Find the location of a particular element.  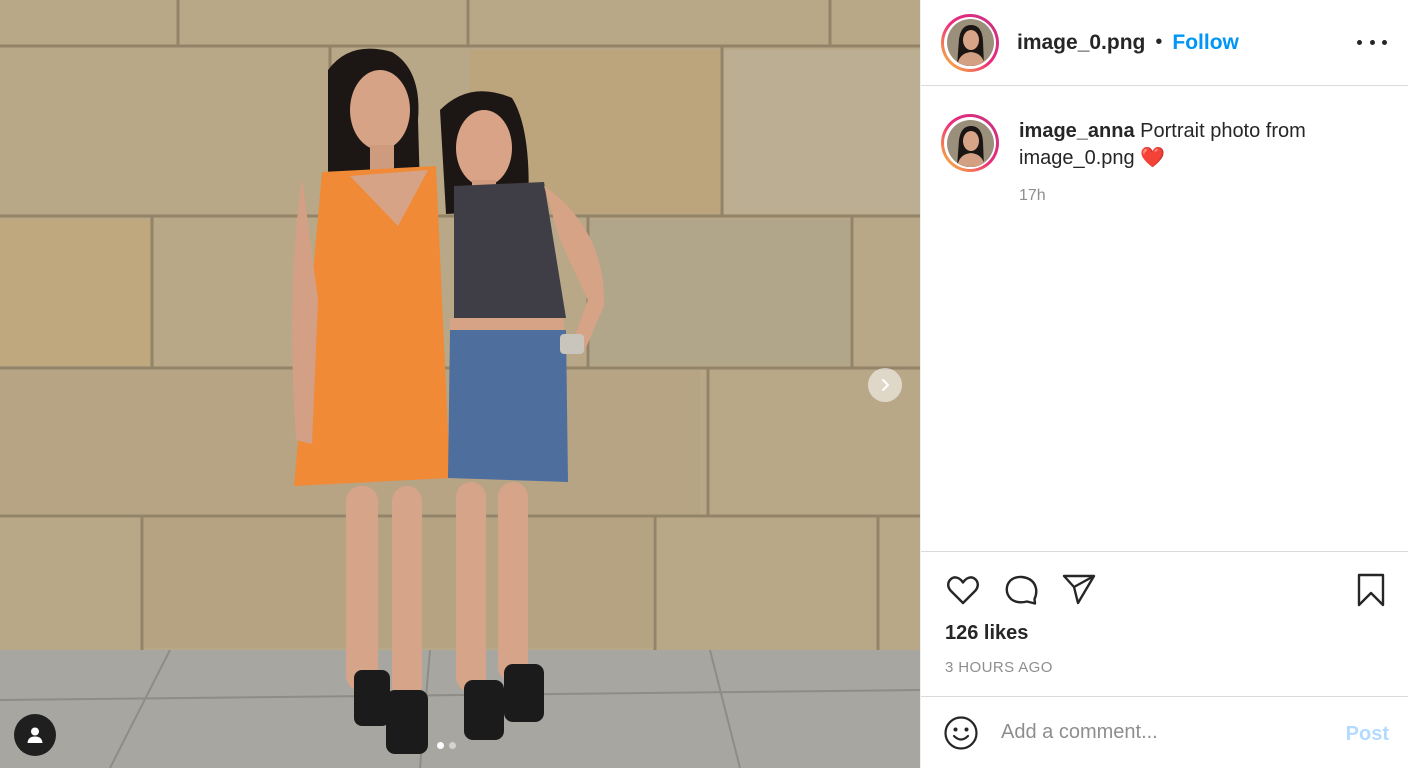

chevron-right-icon is located at coordinates (885, 385).